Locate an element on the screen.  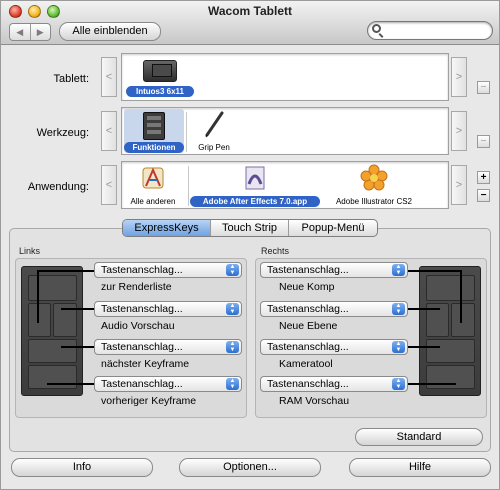
show-all-button: Alle einblenden is located at coordinates (110, 31).